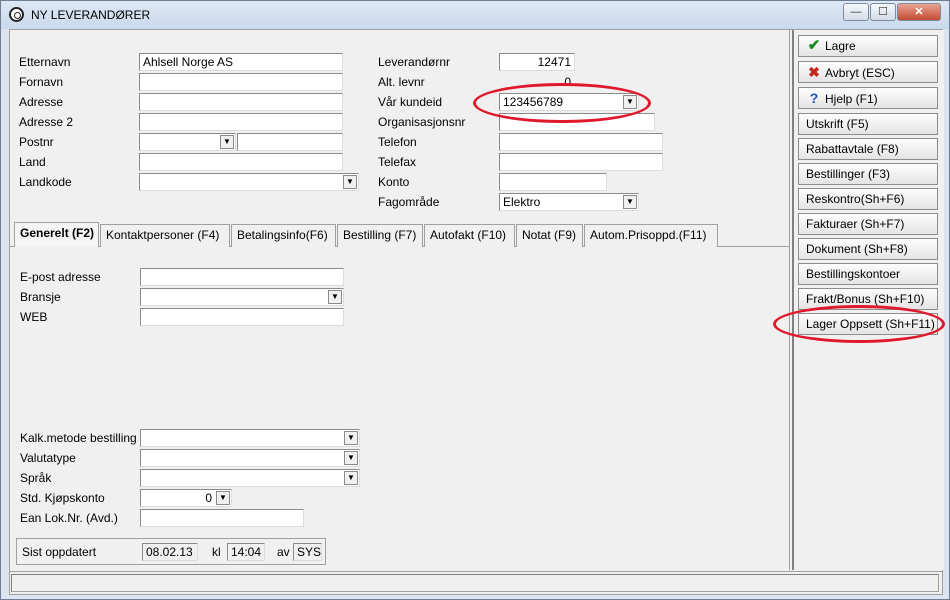  Describe the element at coordinates (290, 142) in the screenshot. I see `poststed-field` at that location.